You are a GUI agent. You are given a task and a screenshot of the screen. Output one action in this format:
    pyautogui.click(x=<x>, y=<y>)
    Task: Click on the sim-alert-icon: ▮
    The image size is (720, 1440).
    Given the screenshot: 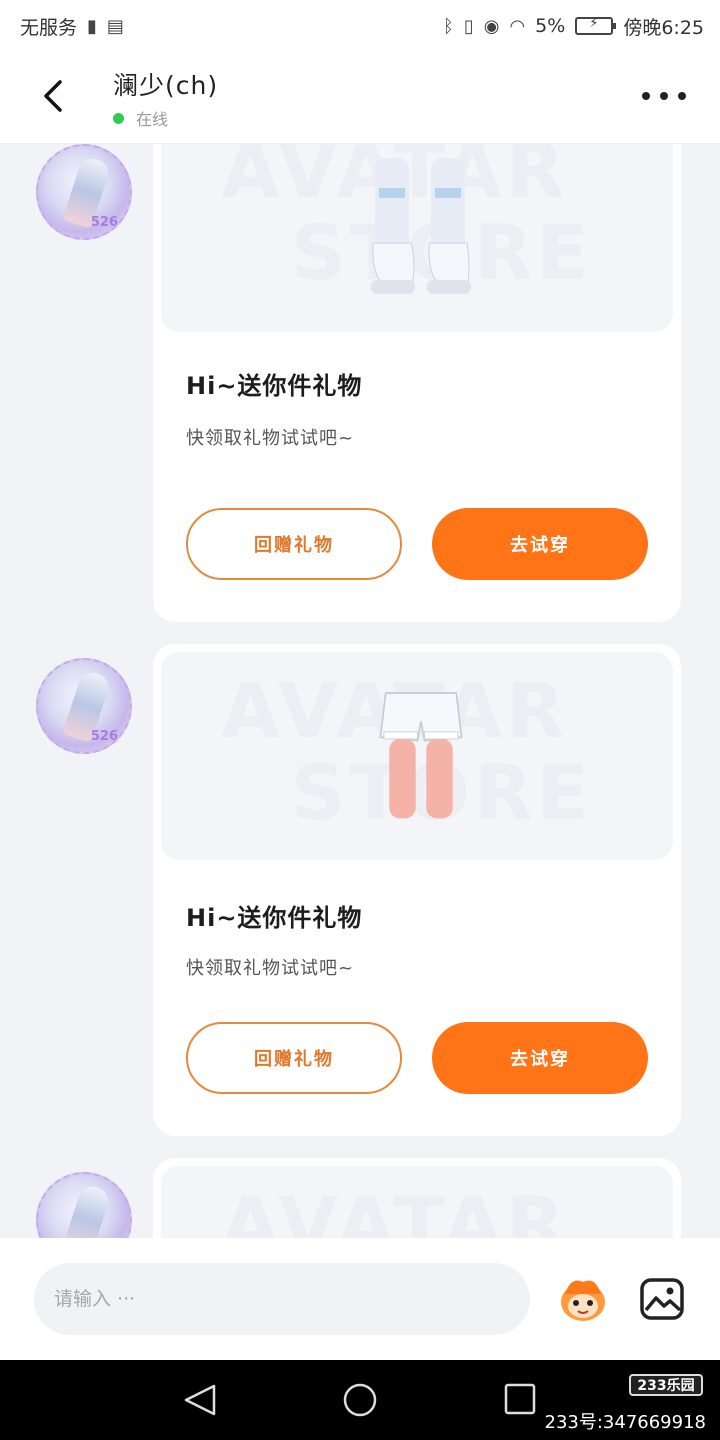 What is the action you would take?
    pyautogui.click(x=92, y=26)
    